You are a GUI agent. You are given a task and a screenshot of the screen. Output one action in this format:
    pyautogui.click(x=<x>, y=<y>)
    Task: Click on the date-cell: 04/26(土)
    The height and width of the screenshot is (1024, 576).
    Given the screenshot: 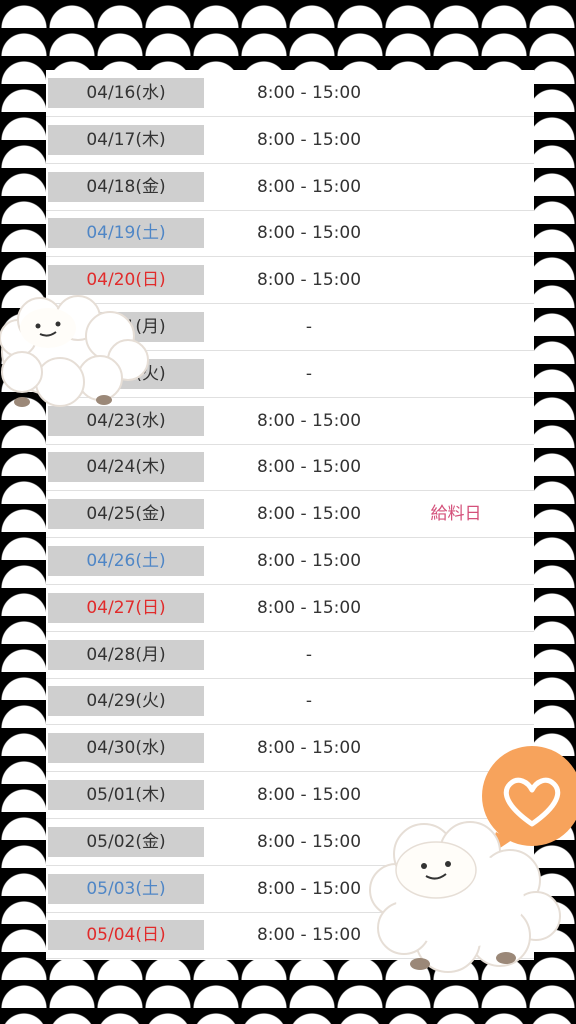 What is the action you would take?
    pyautogui.click(x=126, y=561)
    